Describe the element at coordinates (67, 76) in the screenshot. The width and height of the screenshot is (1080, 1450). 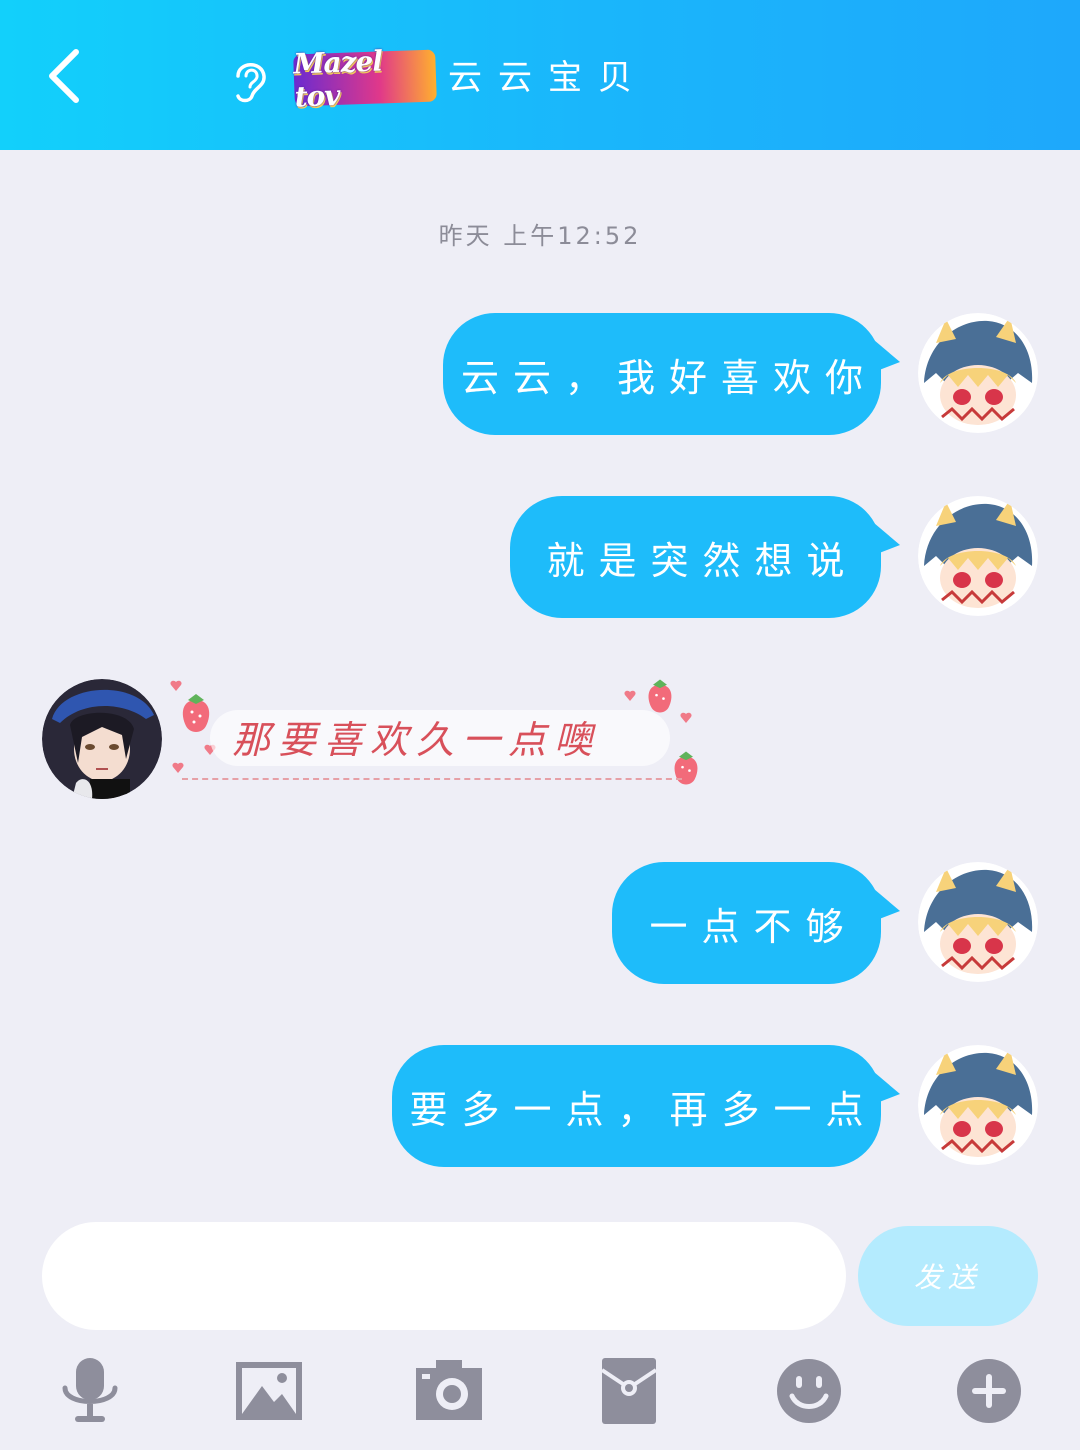
I see `back-icon` at that location.